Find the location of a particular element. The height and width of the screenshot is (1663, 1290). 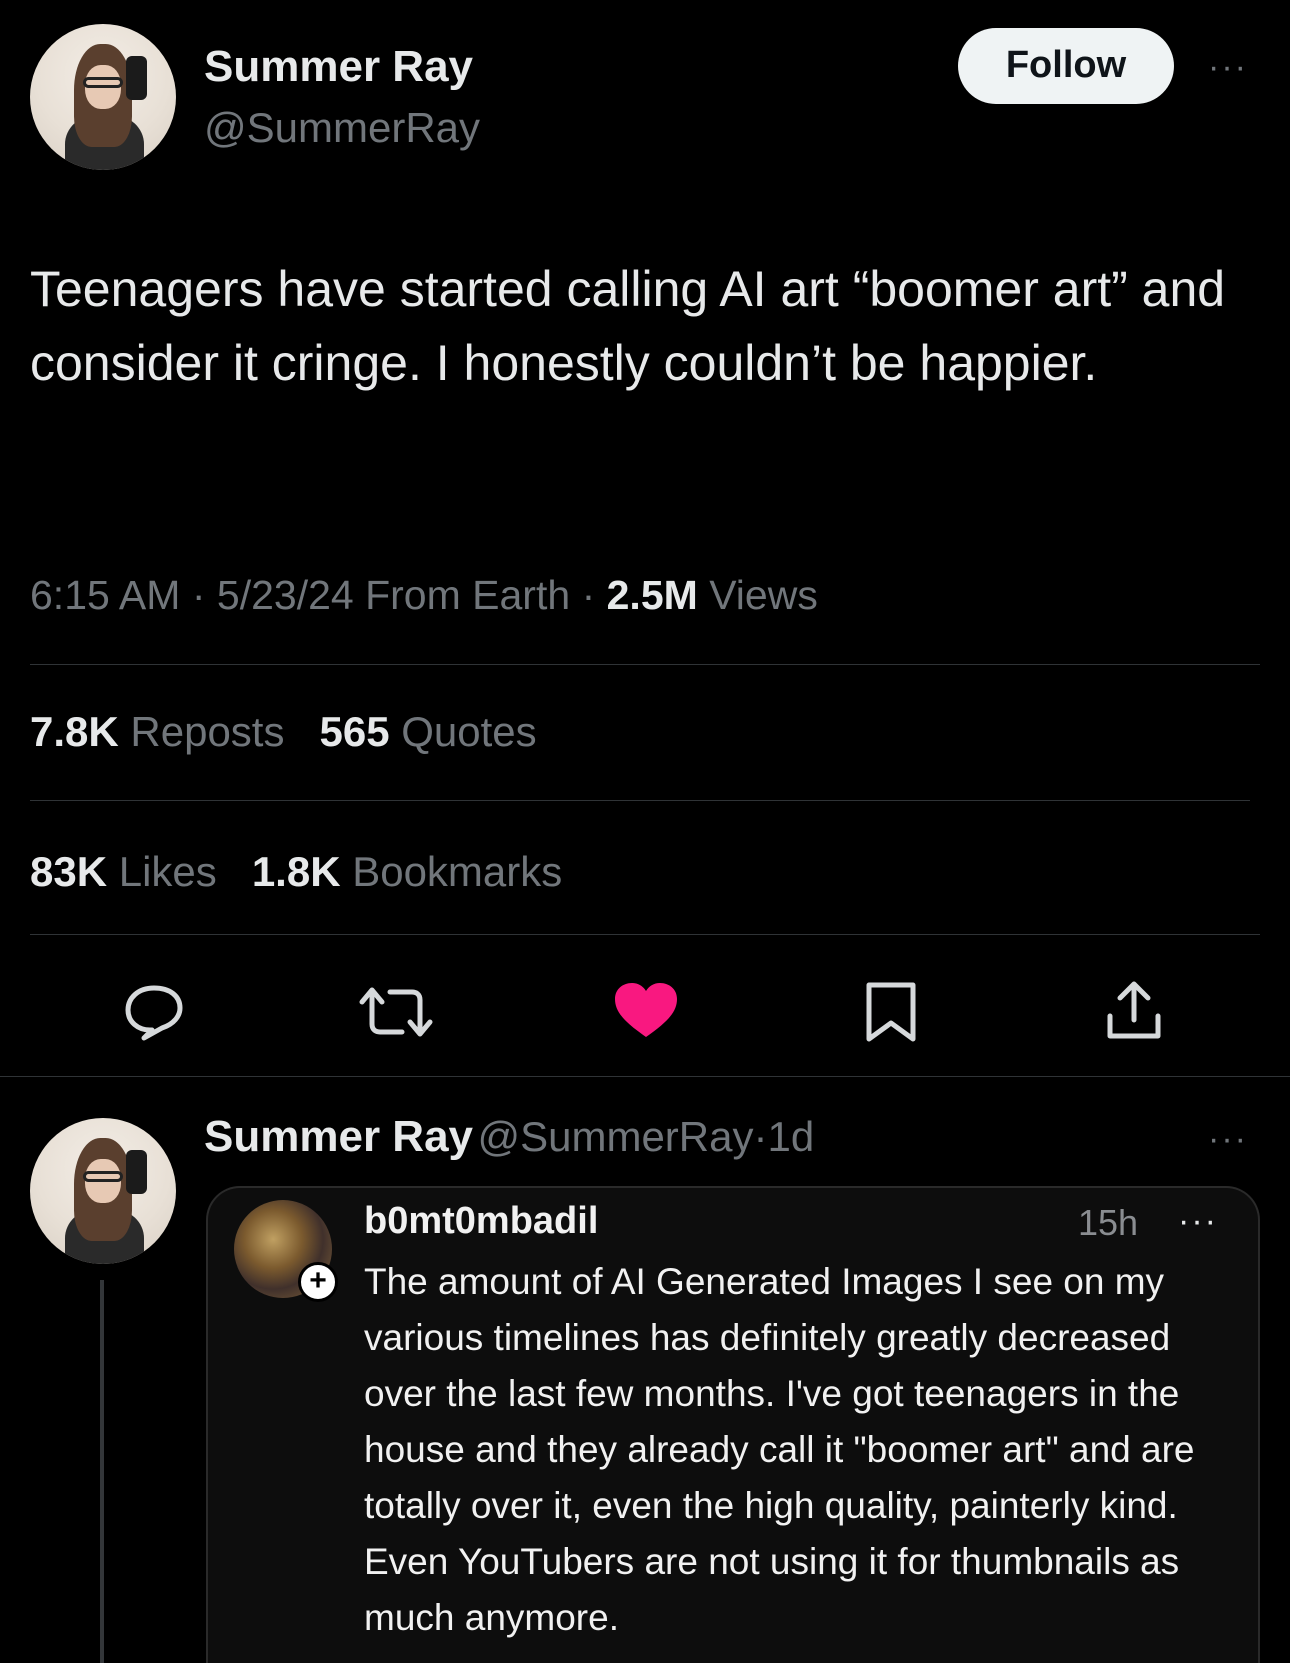

quotes-stat: 565 Quotes is located at coordinates (427, 731).